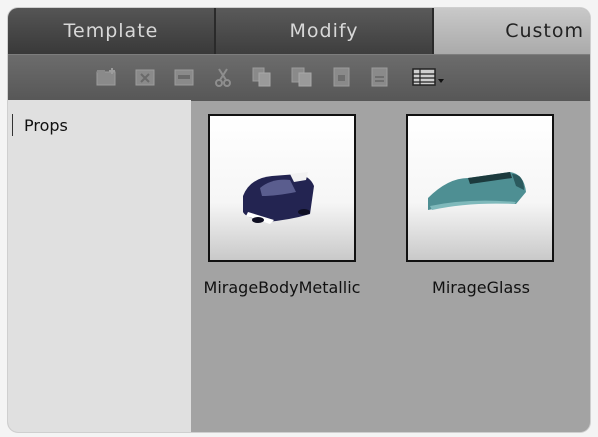 Image resolution: width=598 pixels, height=437 pixels. Describe the element at coordinates (112, 31) in the screenshot. I see `tab-template: Template` at that location.